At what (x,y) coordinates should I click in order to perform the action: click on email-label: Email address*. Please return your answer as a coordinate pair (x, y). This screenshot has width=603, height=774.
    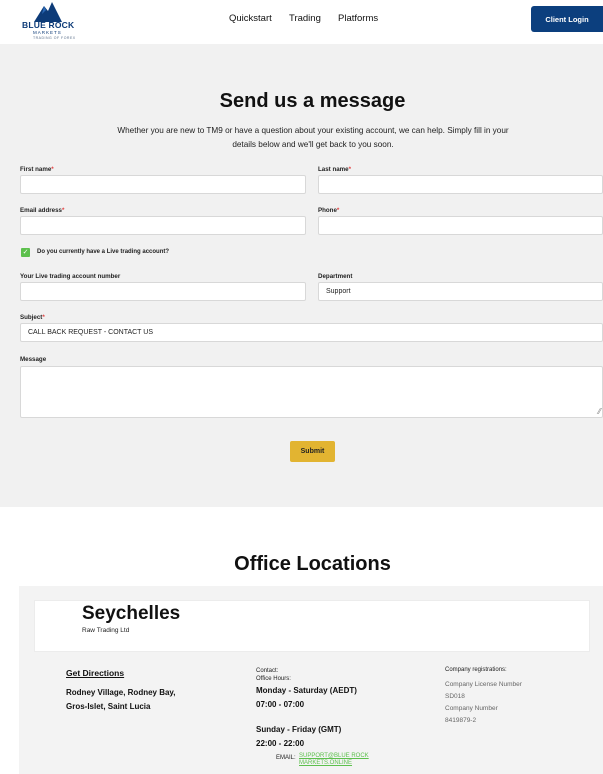
    Looking at the image, I should click on (42, 210).